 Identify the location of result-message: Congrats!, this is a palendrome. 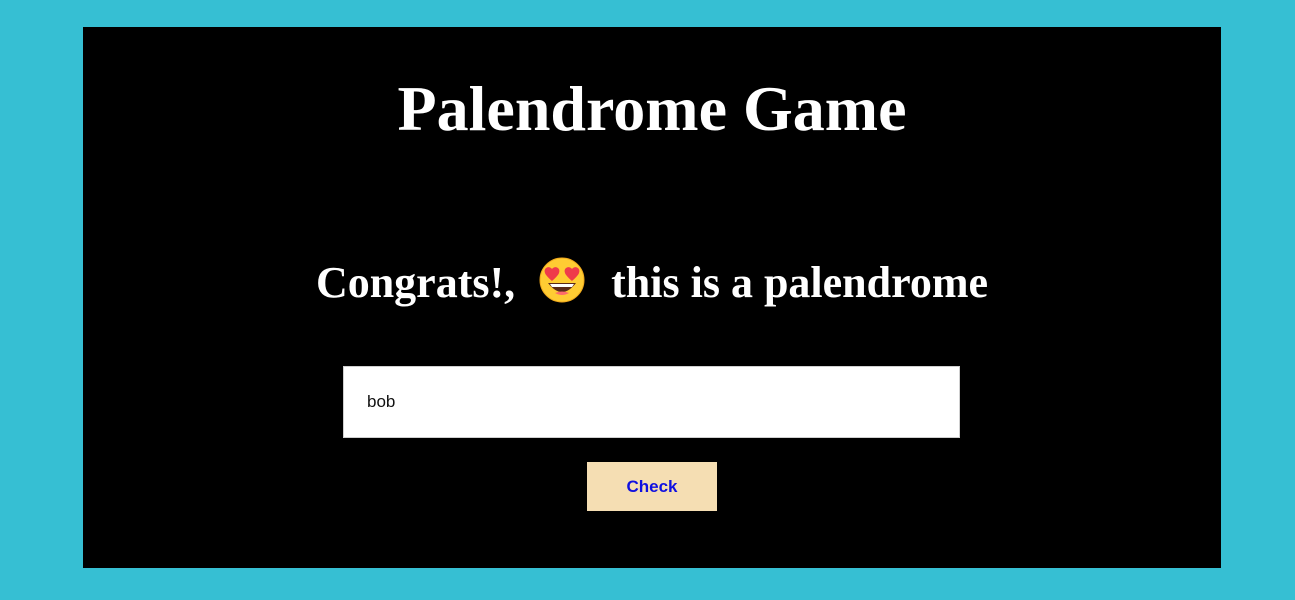
(652, 283).